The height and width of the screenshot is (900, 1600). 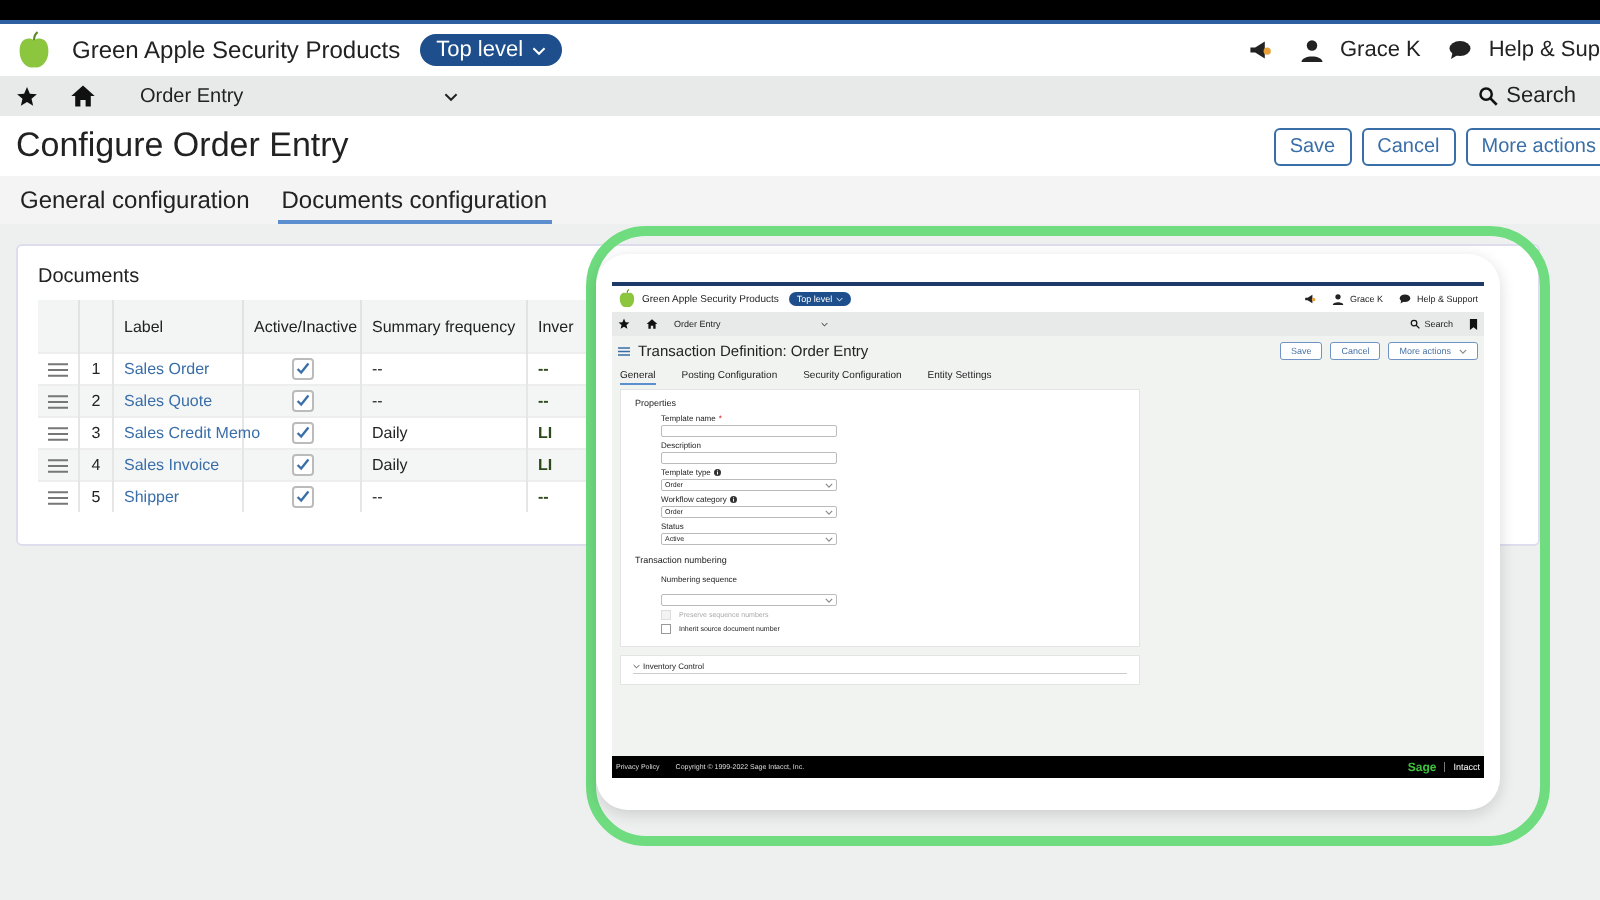 What do you see at coordinates (1544, 50) in the screenshot?
I see `help-link: Help & Sup` at bounding box center [1544, 50].